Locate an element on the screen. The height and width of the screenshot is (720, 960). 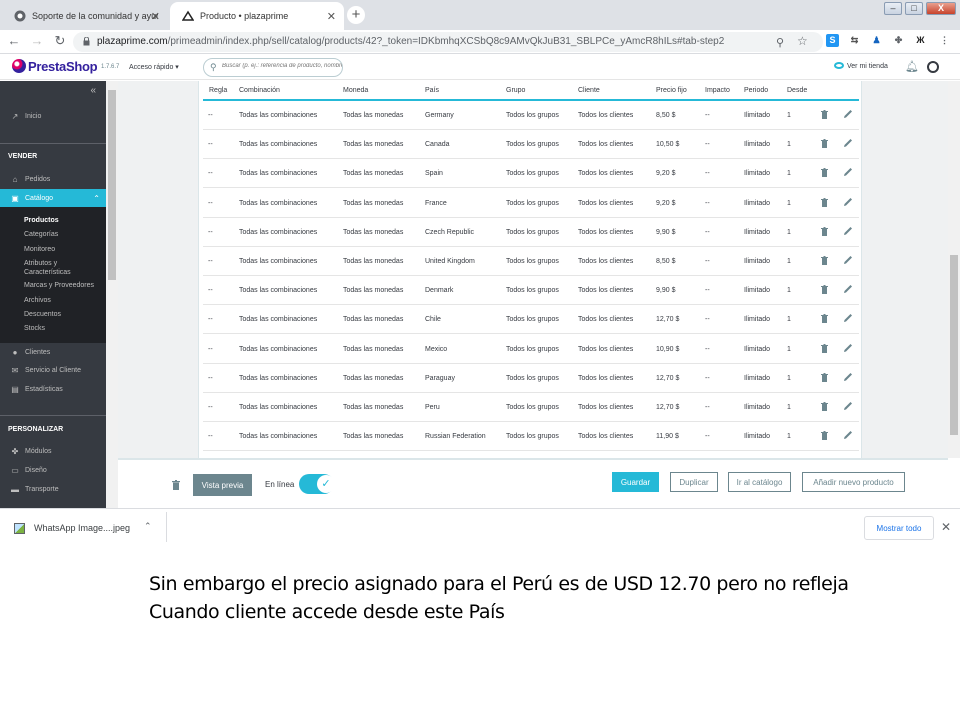
submenu-stocks: Stocks is located at coordinates (34, 328).